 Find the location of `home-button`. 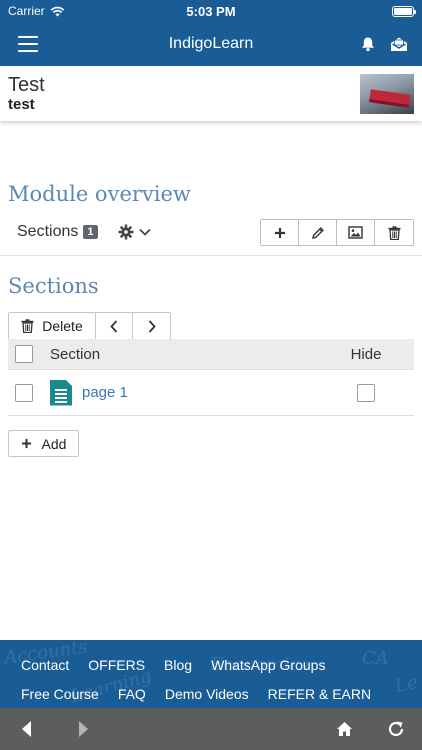

home-button is located at coordinates (344, 729).